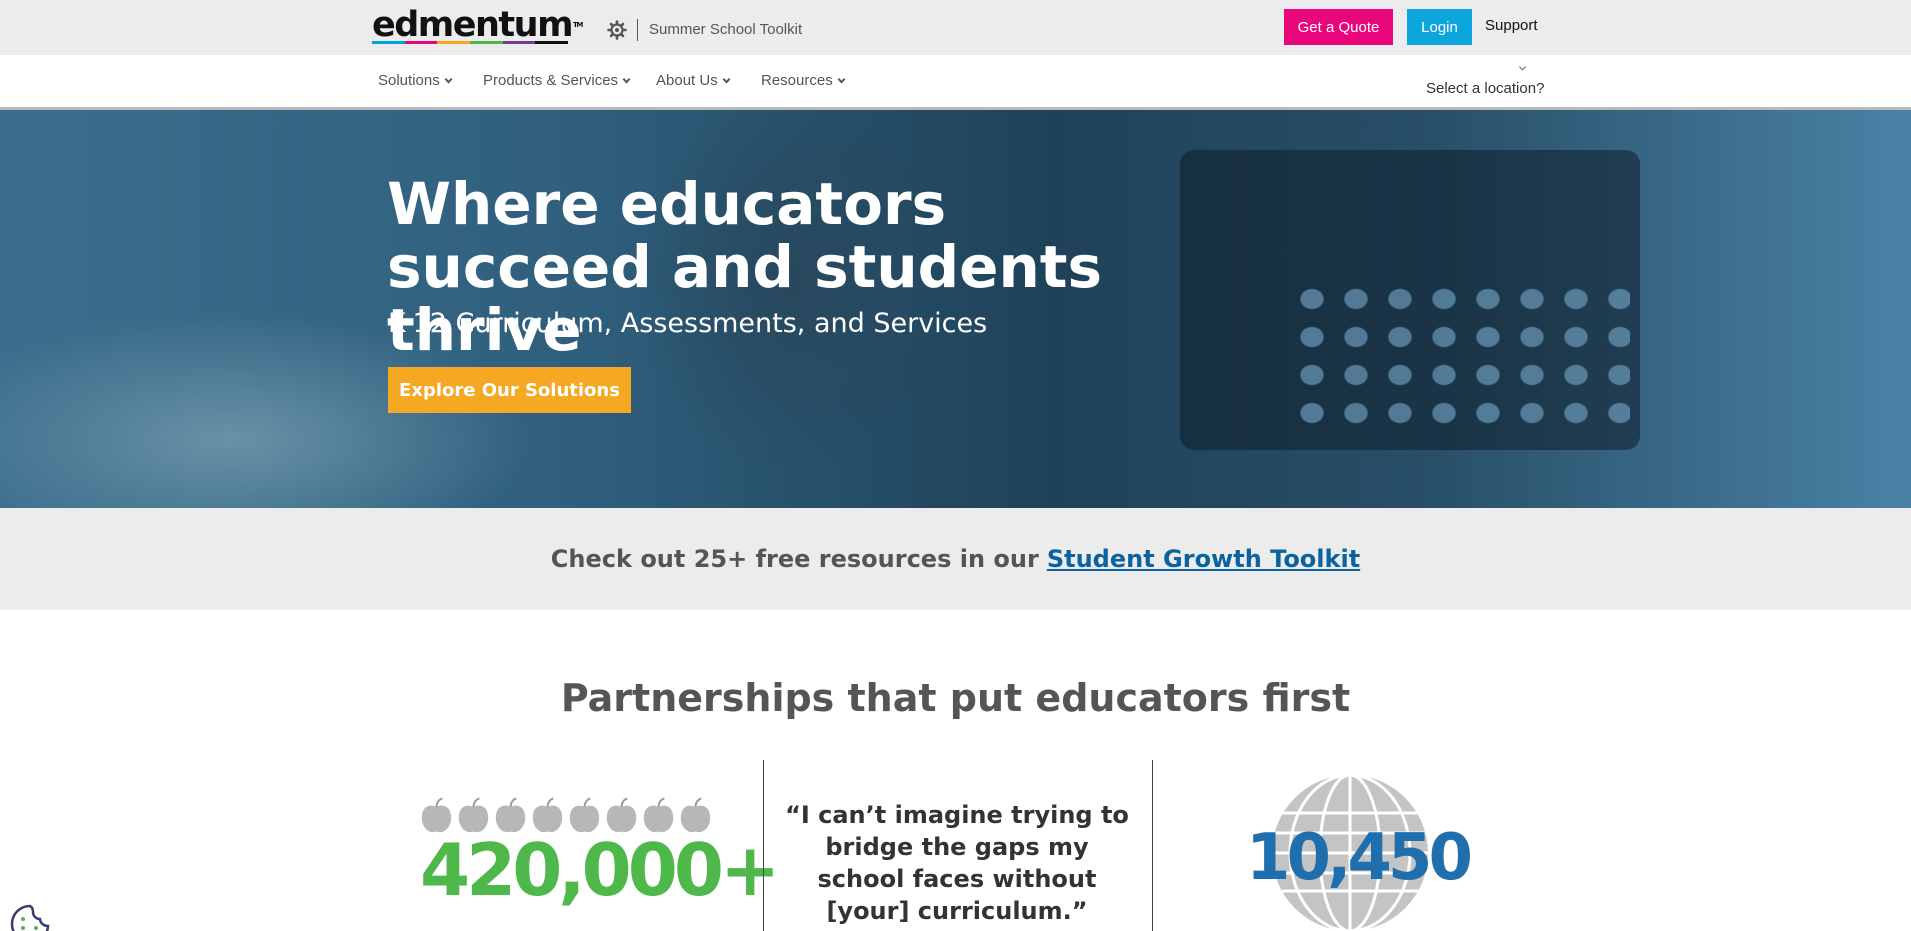  What do you see at coordinates (1511, 25) in the screenshot?
I see `support-link: Support` at bounding box center [1511, 25].